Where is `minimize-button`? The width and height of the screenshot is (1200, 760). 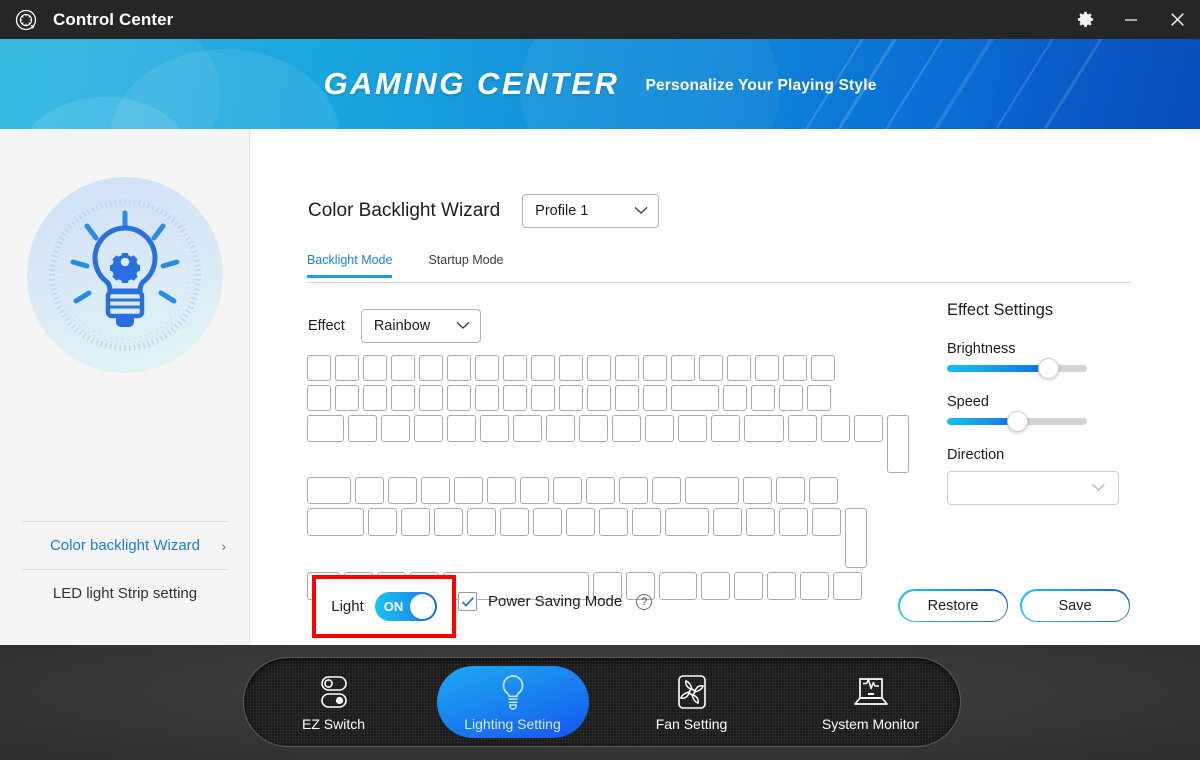 minimize-button is located at coordinates (1131, 19).